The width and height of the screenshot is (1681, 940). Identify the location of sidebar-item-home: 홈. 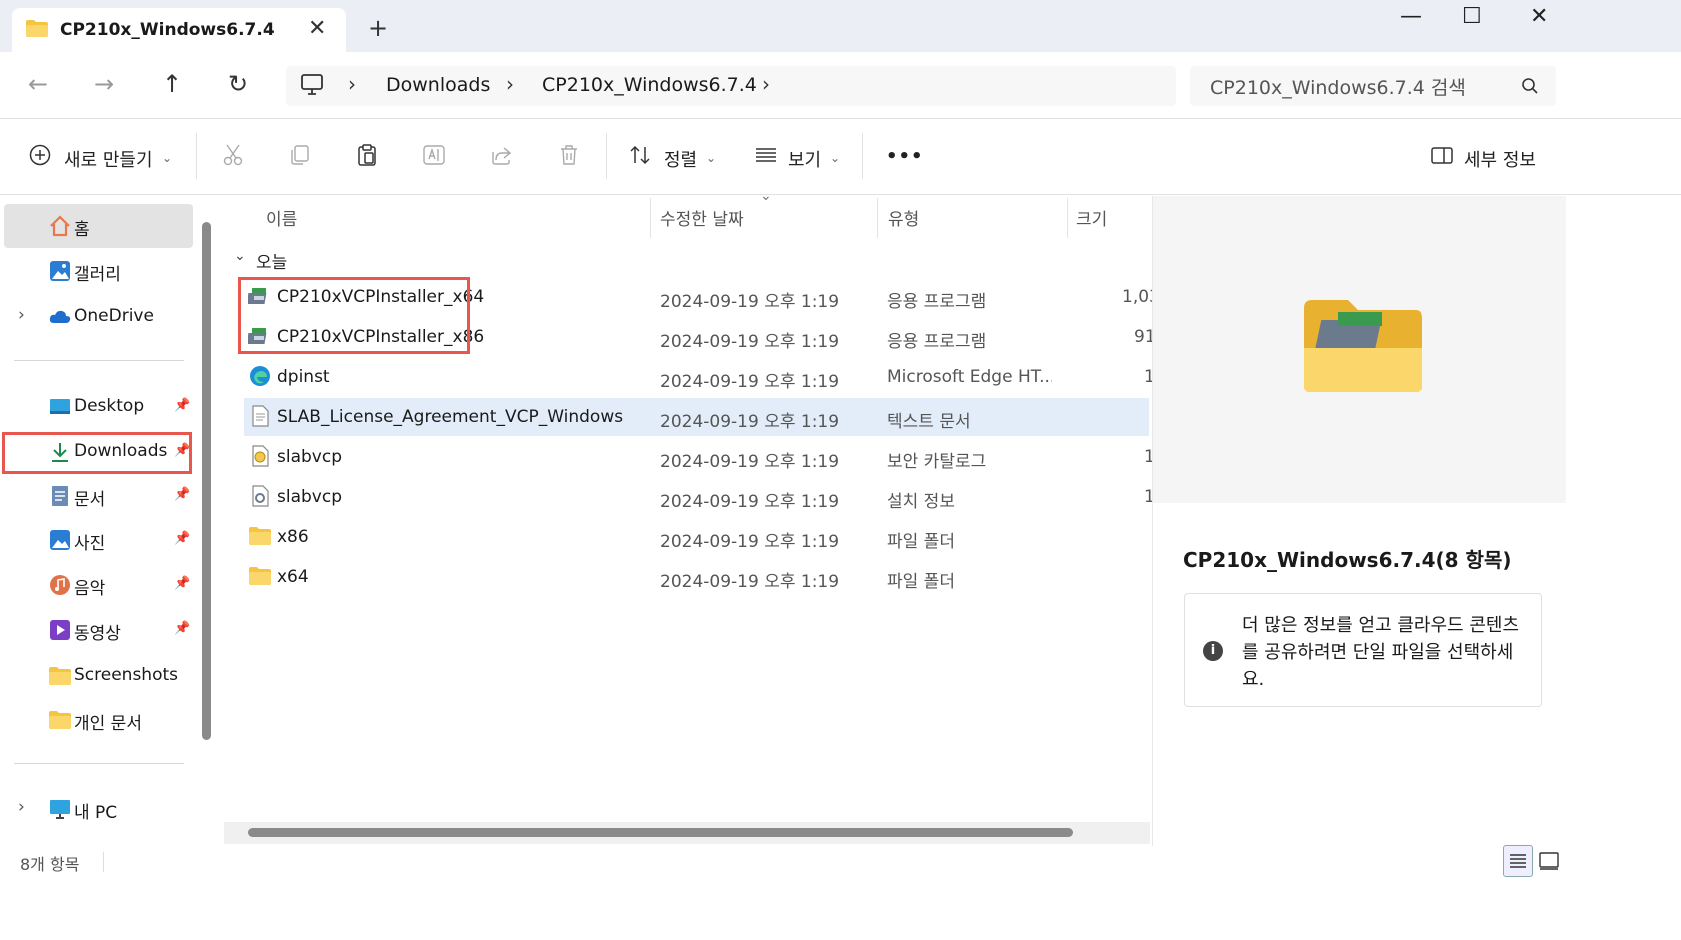
(98, 226).